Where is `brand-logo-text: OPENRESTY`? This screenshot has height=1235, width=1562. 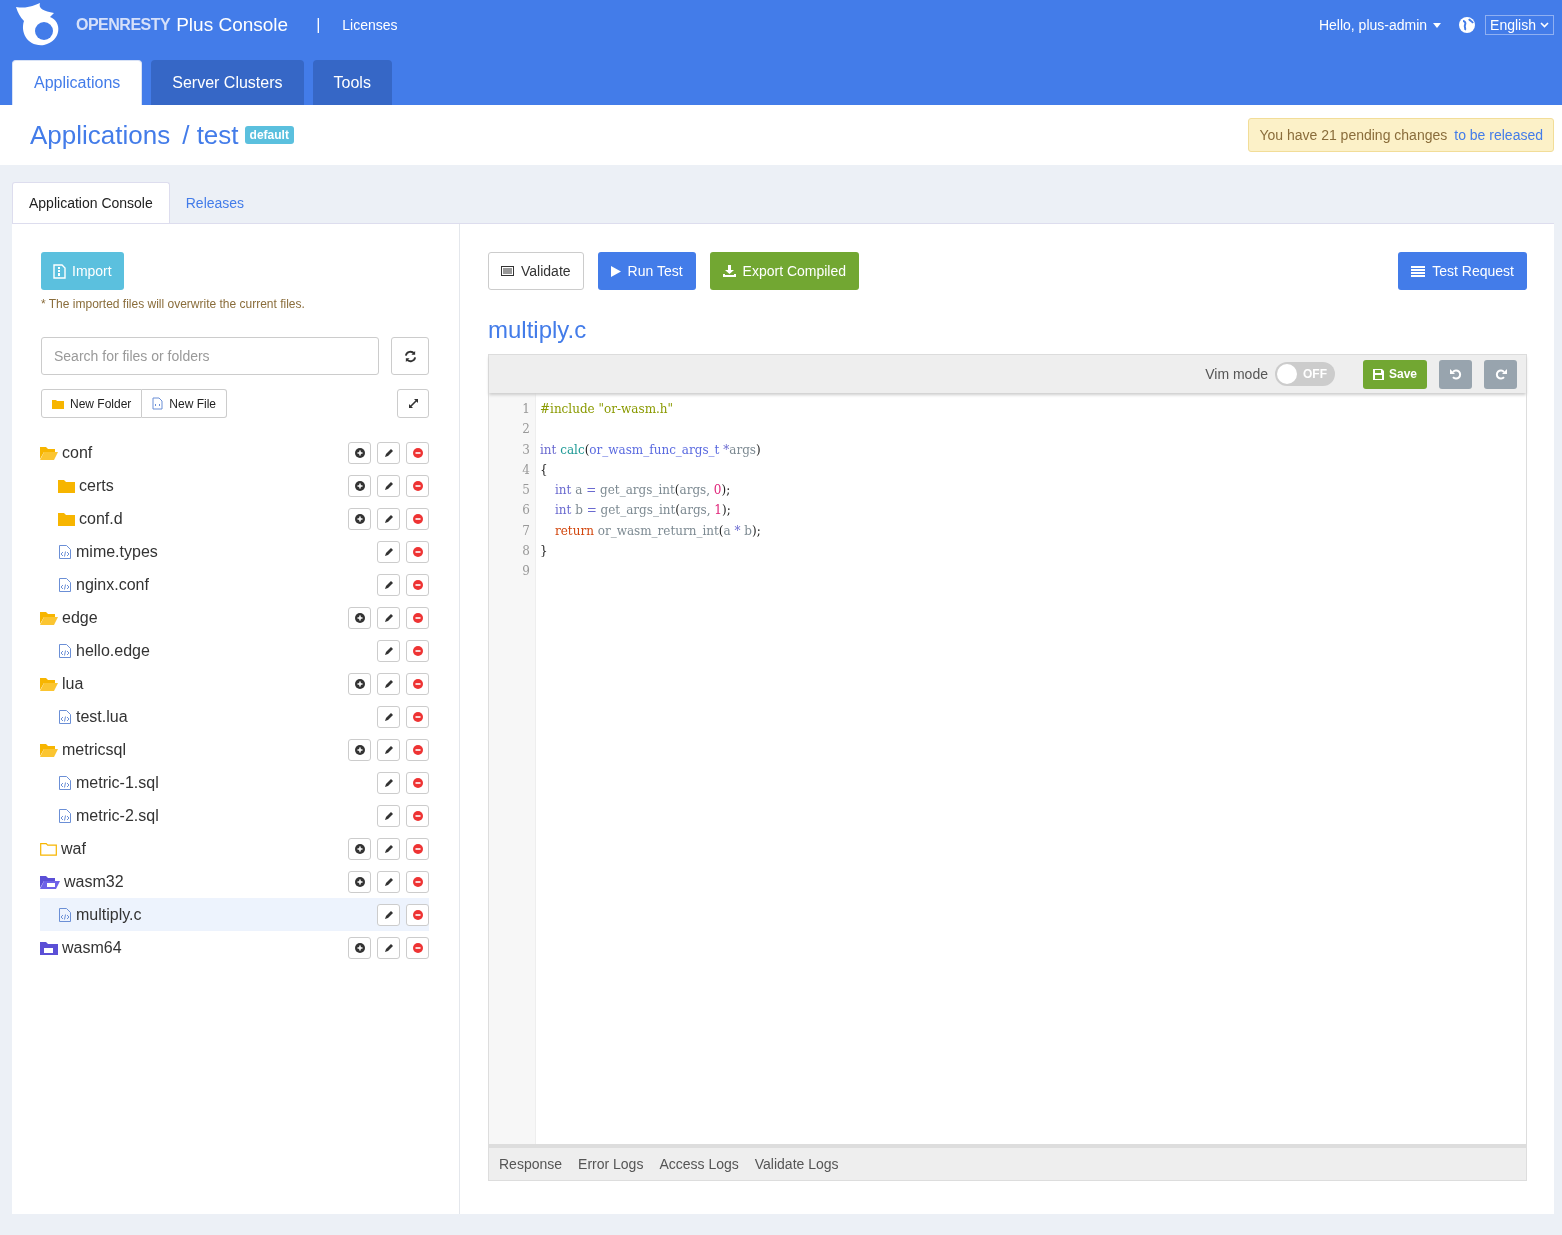 brand-logo-text: OPENRESTY is located at coordinates (123, 25).